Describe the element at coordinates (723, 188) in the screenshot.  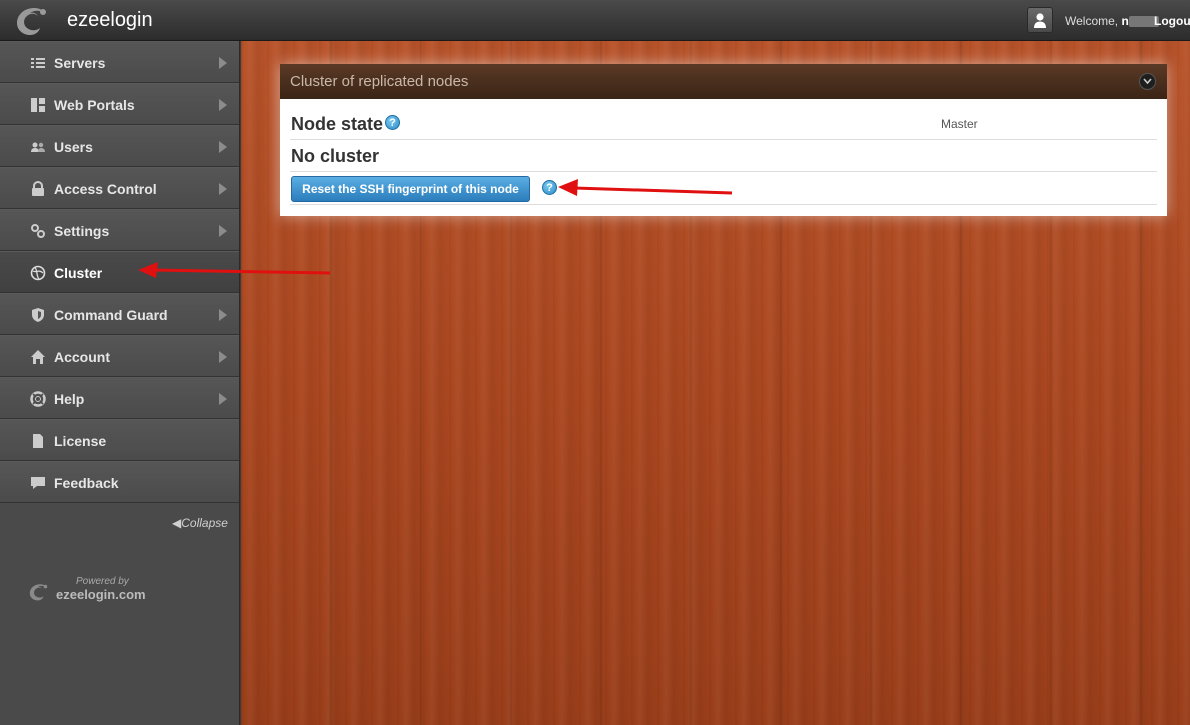
I see `reset-fingerprint-row: Reset the SSH fingerprint of this node ?` at that location.